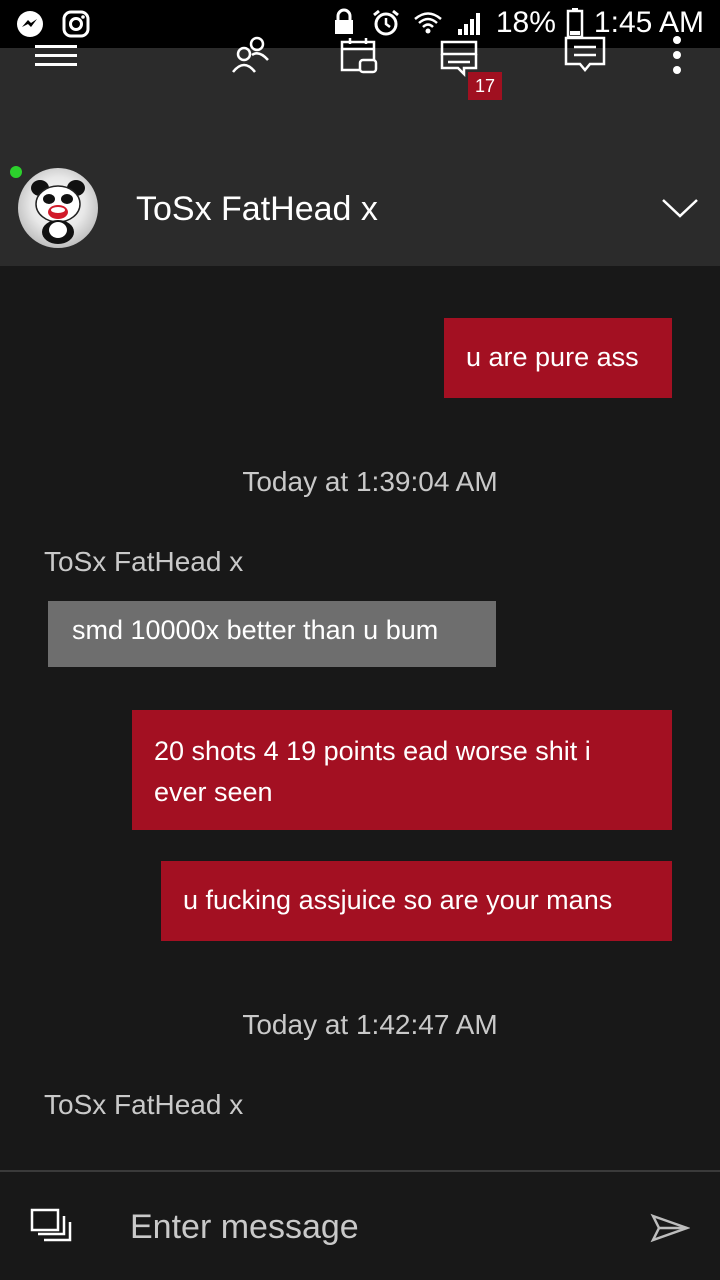 This screenshot has height=1280, width=720. What do you see at coordinates (58, 212) in the screenshot?
I see `panda-avatar-image` at bounding box center [58, 212].